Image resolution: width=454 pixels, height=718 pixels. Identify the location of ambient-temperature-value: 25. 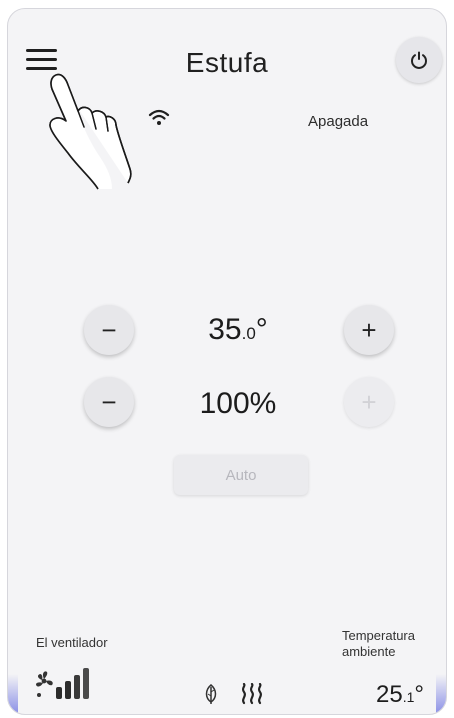
(389, 694).